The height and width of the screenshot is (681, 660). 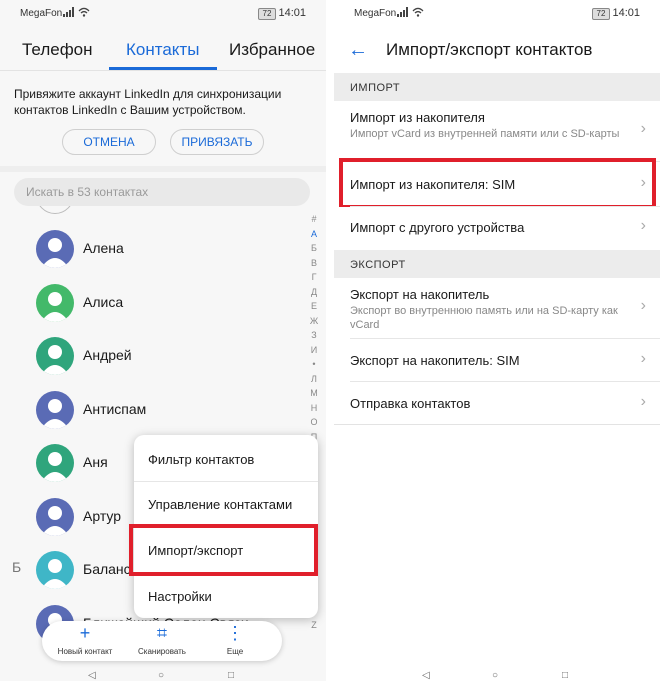 I want to click on battery-icon: 72, so click(x=601, y=14).